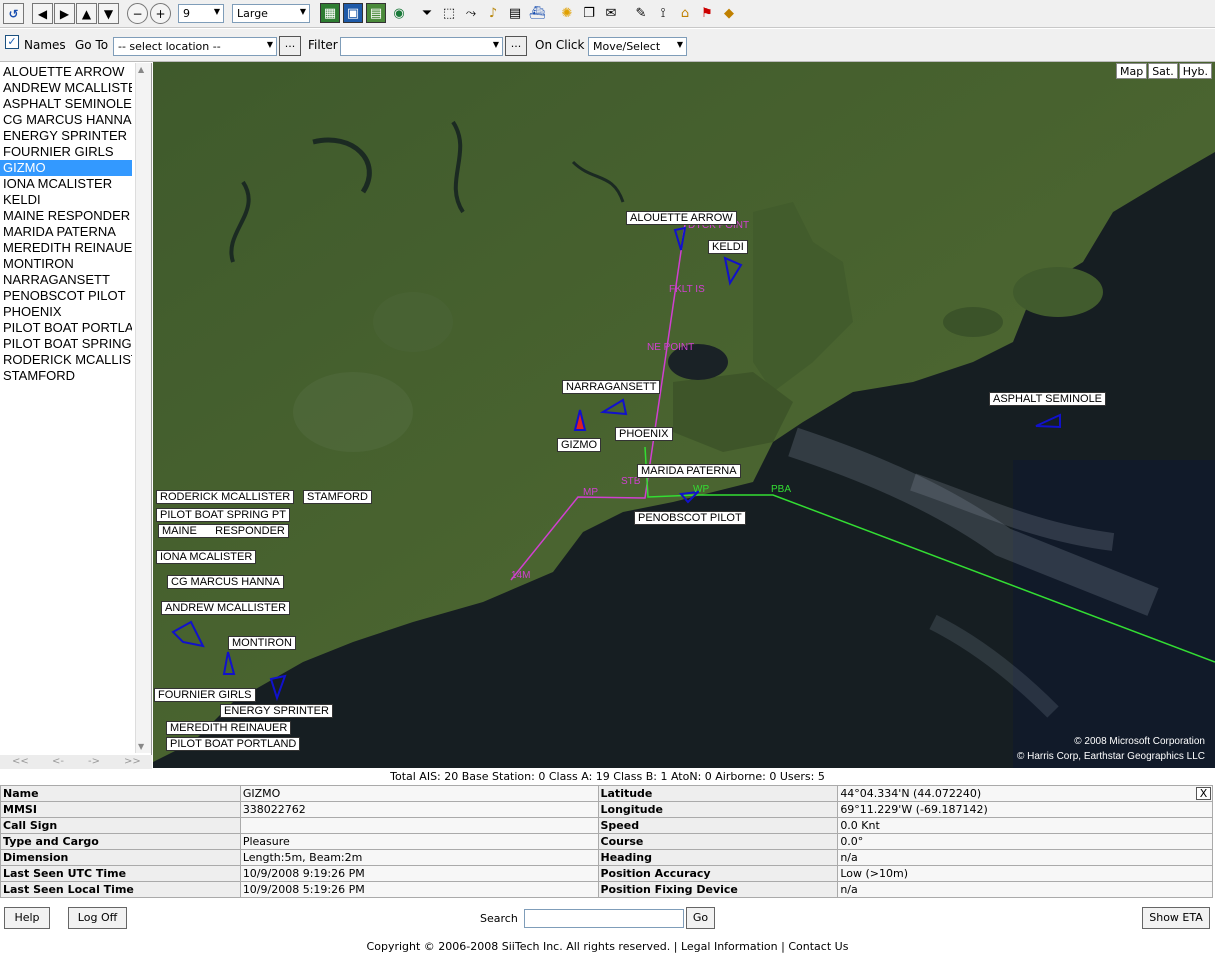 The height and width of the screenshot is (956, 1215). I want to click on filter-select: ▼, so click(421, 46).